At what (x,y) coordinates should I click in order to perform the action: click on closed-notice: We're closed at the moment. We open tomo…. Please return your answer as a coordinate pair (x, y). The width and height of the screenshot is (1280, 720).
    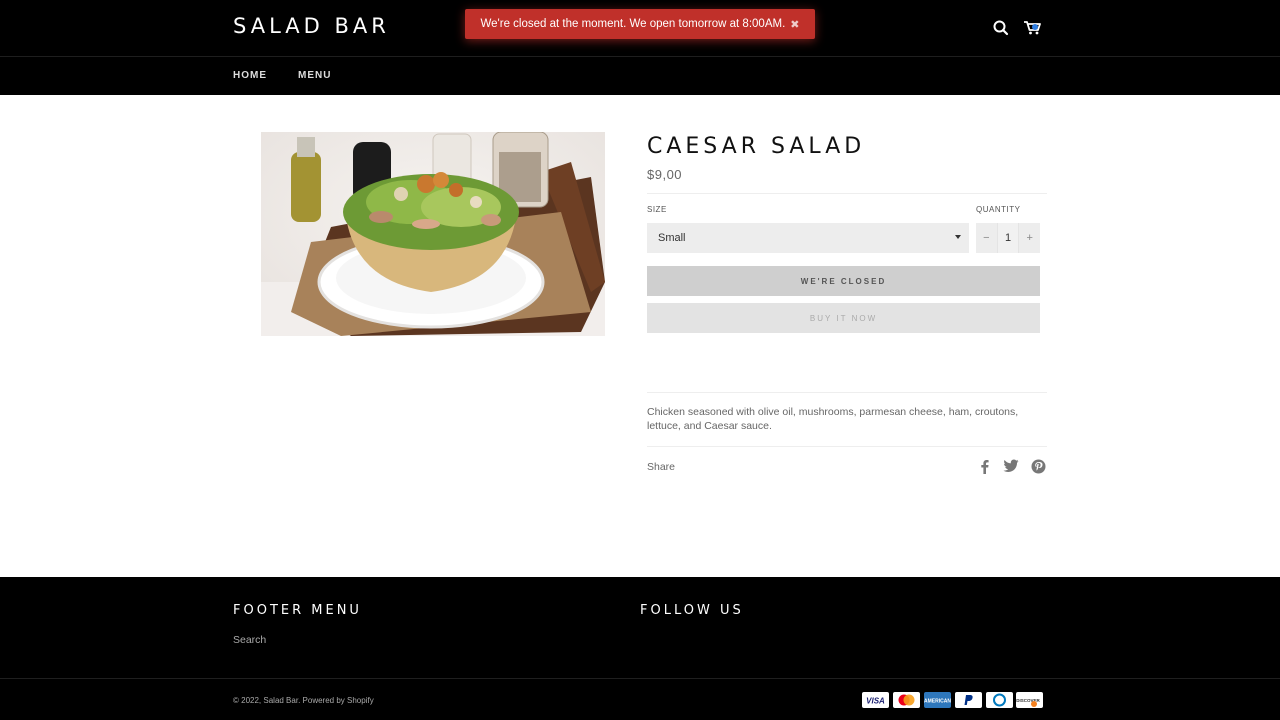
    Looking at the image, I should click on (640, 24).